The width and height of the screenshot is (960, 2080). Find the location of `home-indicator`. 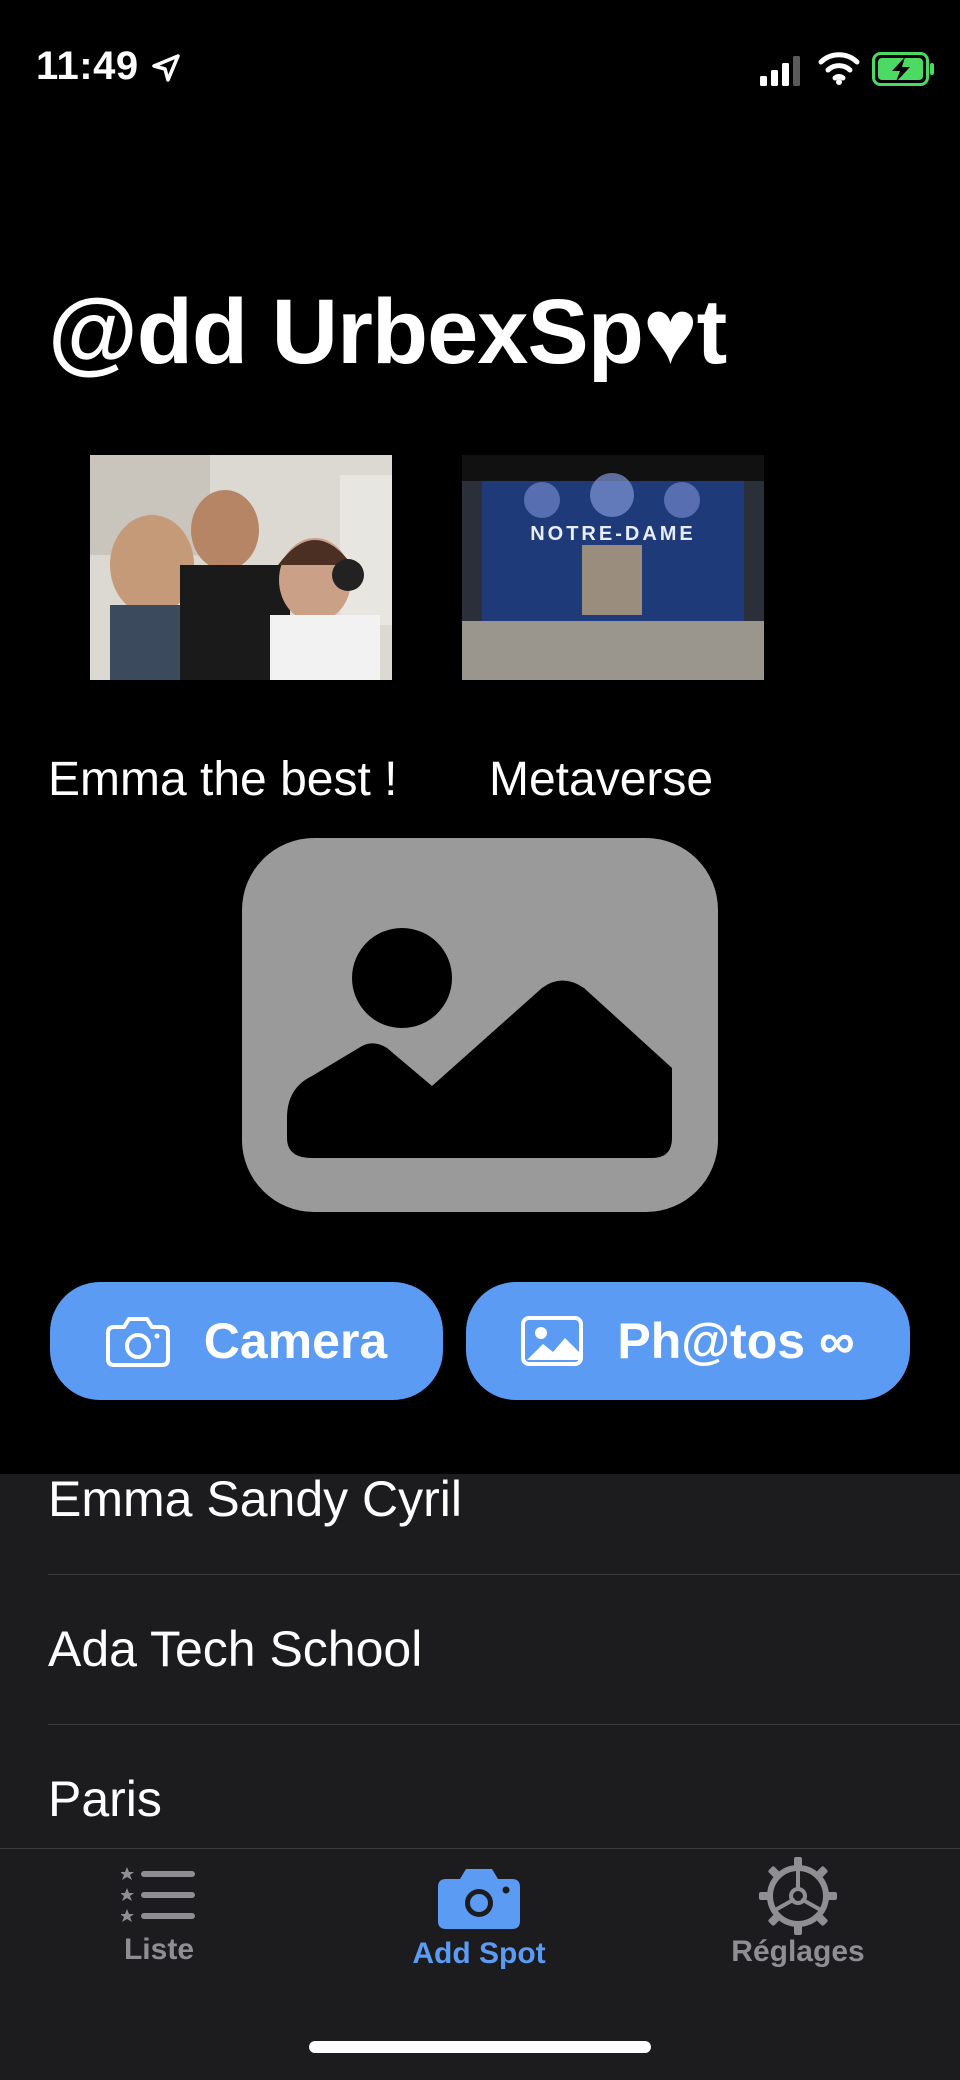

home-indicator is located at coordinates (480, 2047).